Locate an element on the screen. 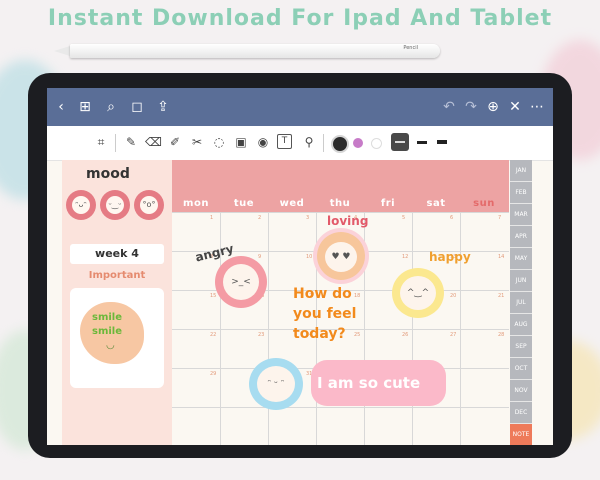 The image size is (600, 480). date-number: 26 is located at coordinates (405, 335).